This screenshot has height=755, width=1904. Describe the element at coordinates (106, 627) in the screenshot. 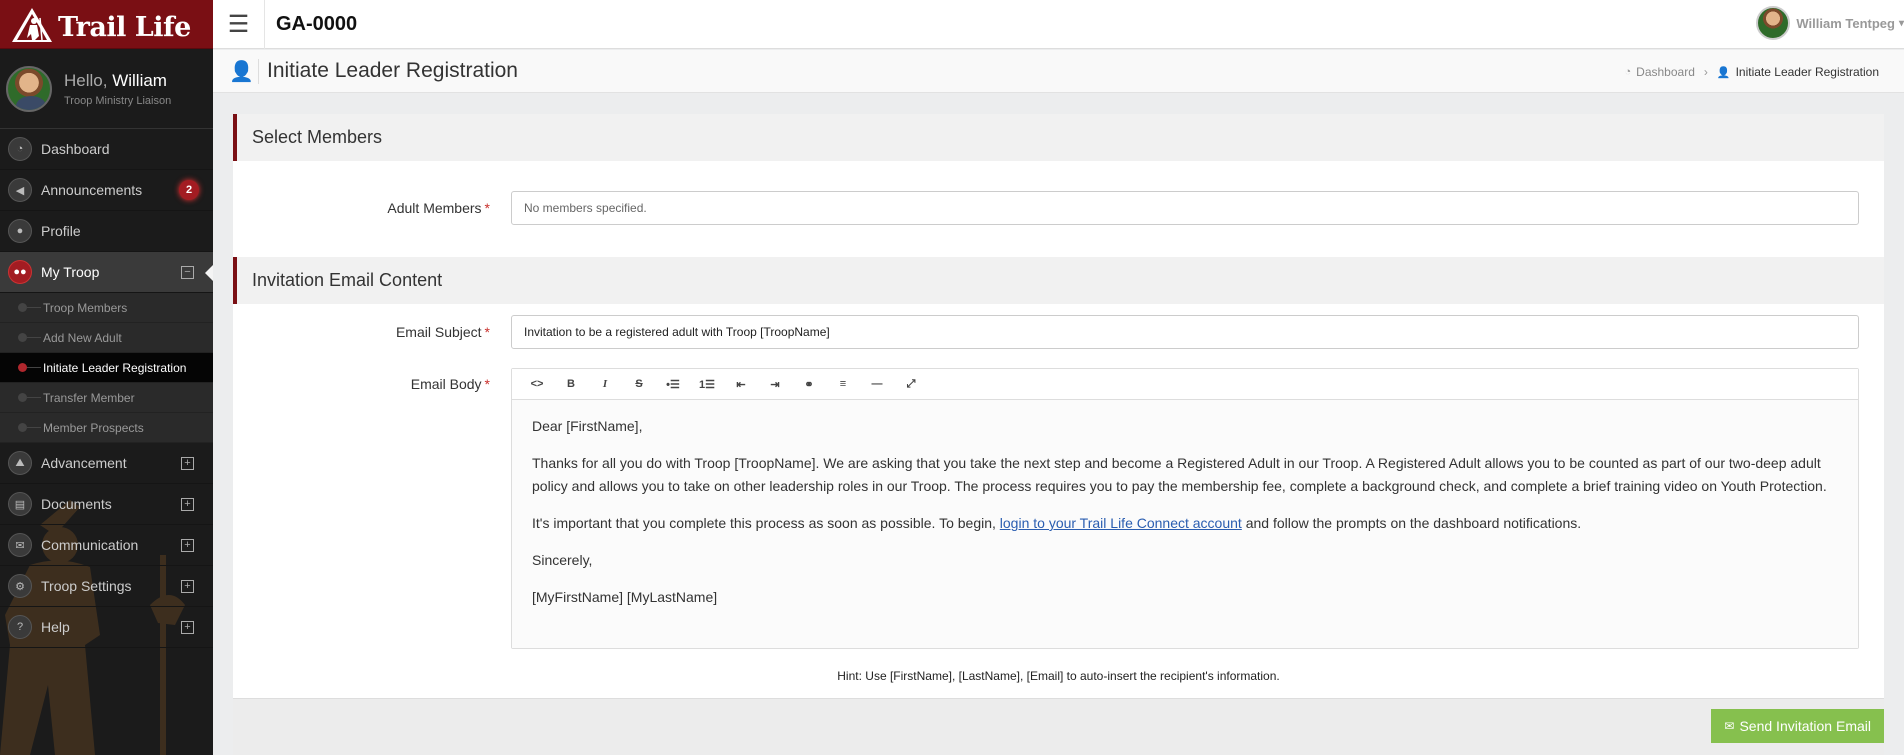

I see `sidebar-item-help: ? Help +` at that location.